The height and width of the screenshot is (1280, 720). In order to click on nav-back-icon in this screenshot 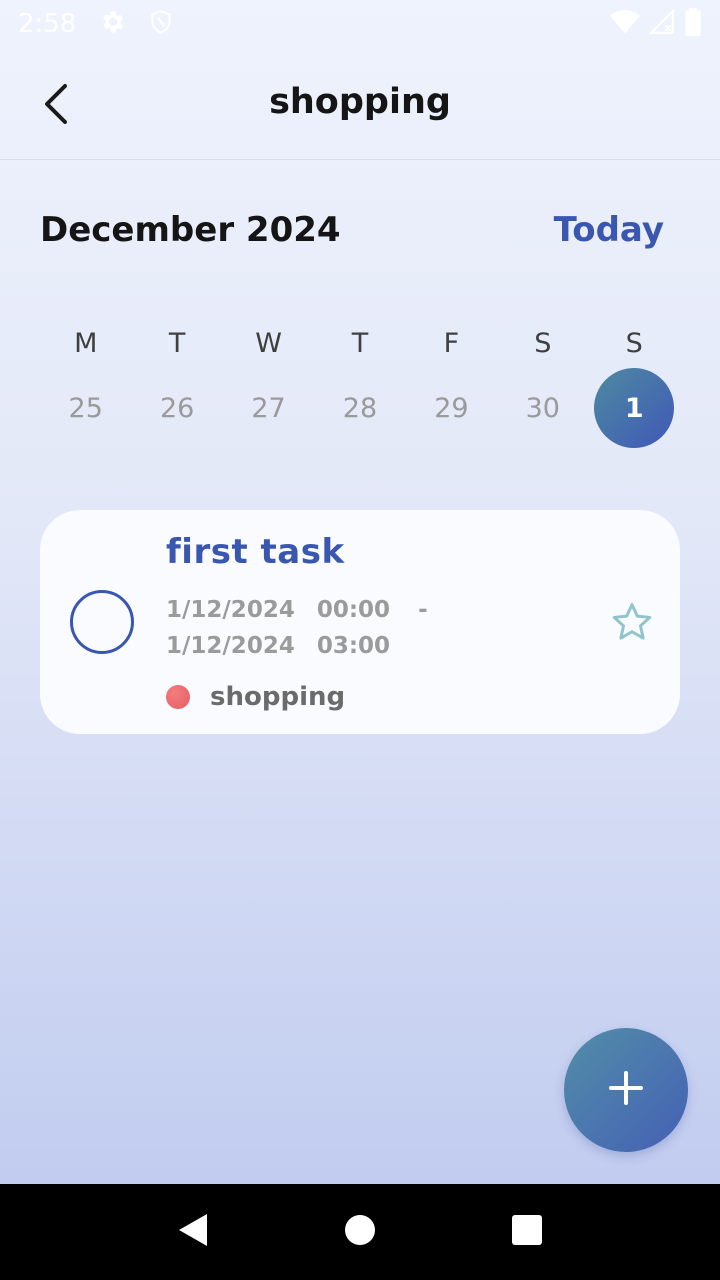, I will do `click(193, 1232)`.